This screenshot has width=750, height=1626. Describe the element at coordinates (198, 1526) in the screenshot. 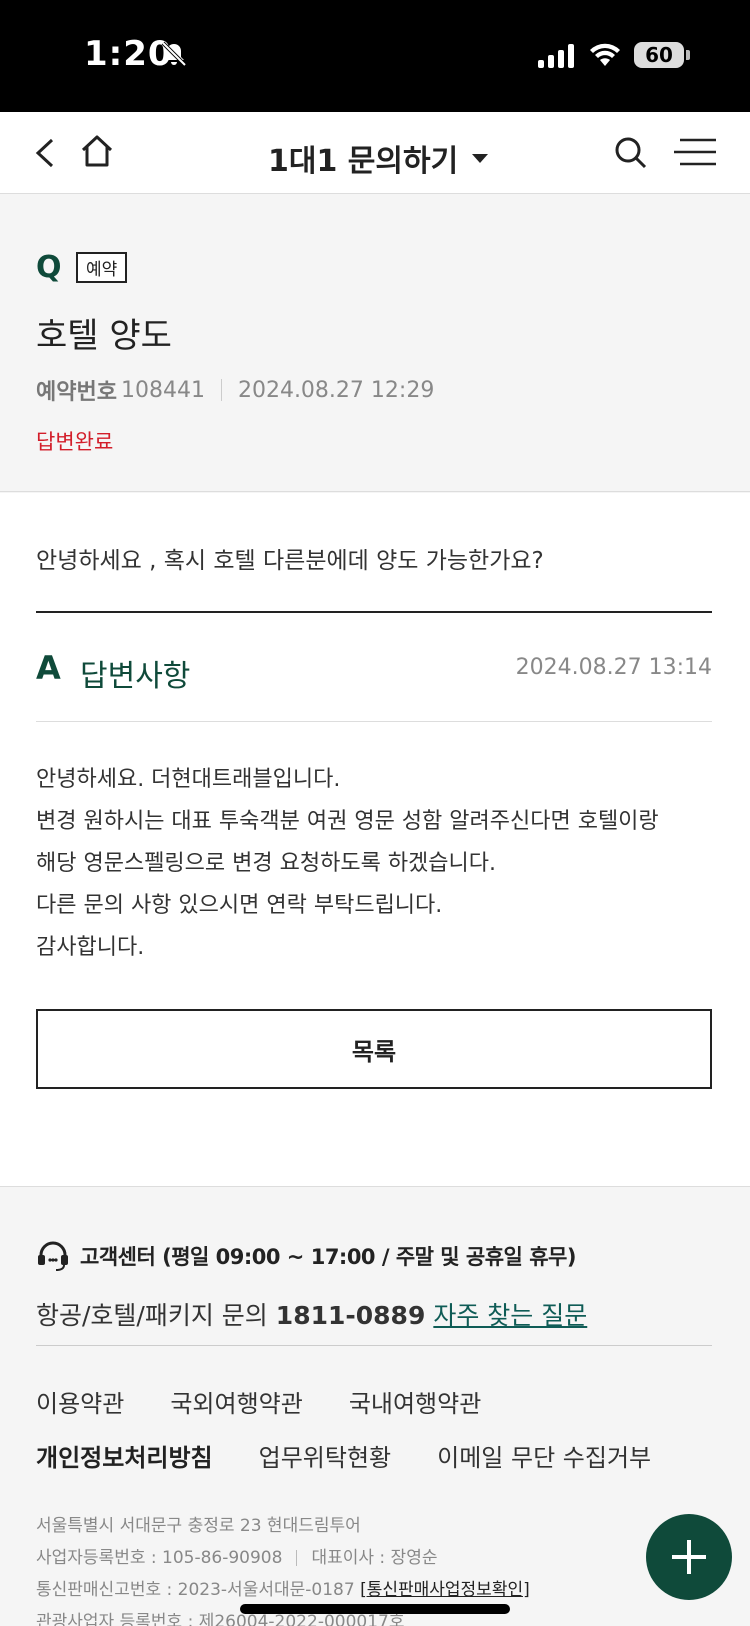

I see `company-address: 서울특별시 서대문구 충정로 23 현대드림투어` at that location.